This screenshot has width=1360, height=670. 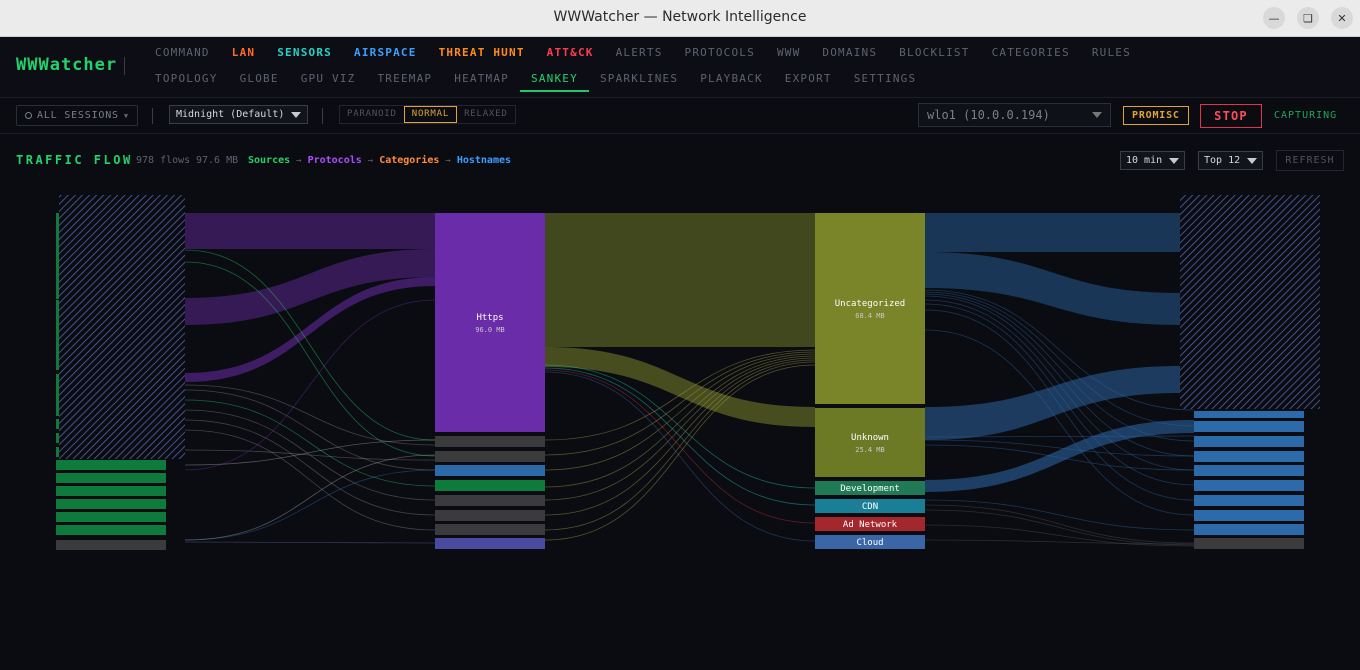 What do you see at coordinates (788, 56) in the screenshot?
I see `nav-item-www: WWW` at bounding box center [788, 56].